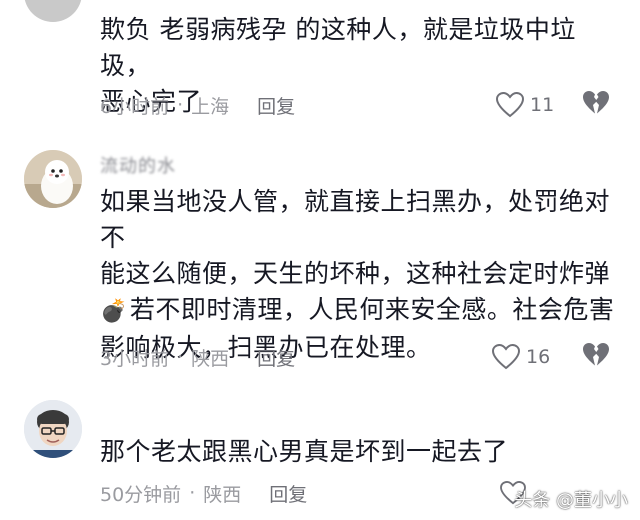 This screenshot has height=520, width=640. I want to click on watermark-text: 头条 @董小小, so click(571, 500).